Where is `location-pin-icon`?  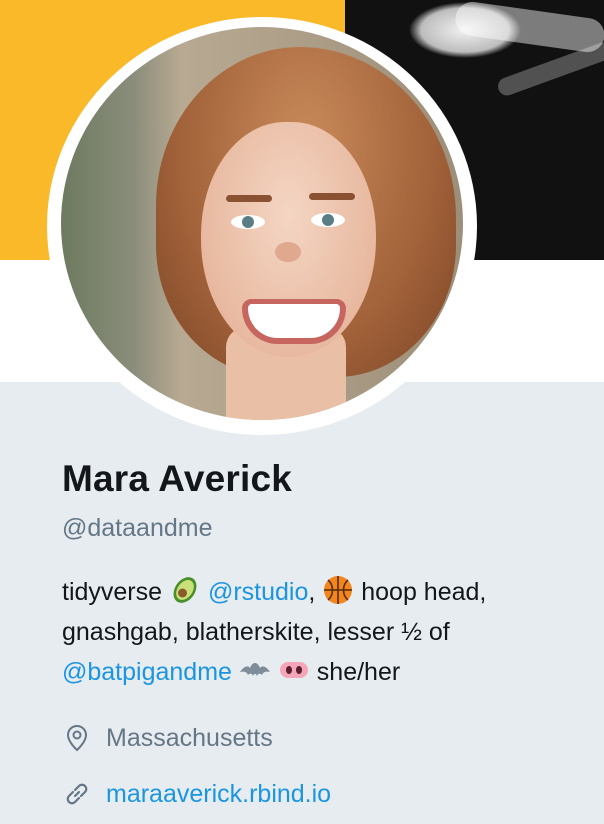 location-pin-icon is located at coordinates (77, 738).